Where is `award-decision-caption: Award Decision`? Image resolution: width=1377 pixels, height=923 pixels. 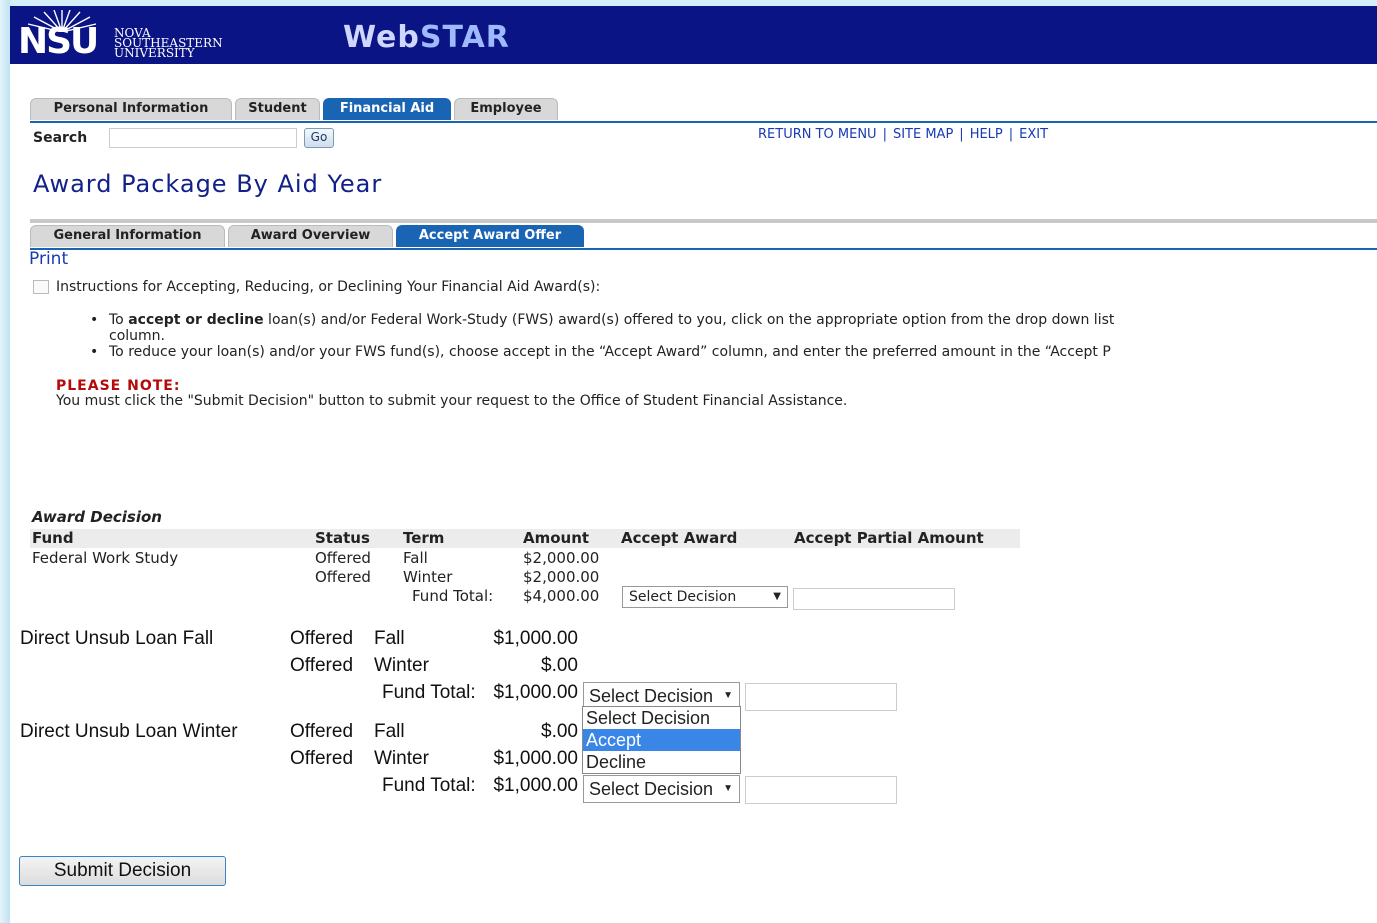 award-decision-caption: Award Decision is located at coordinates (97, 517).